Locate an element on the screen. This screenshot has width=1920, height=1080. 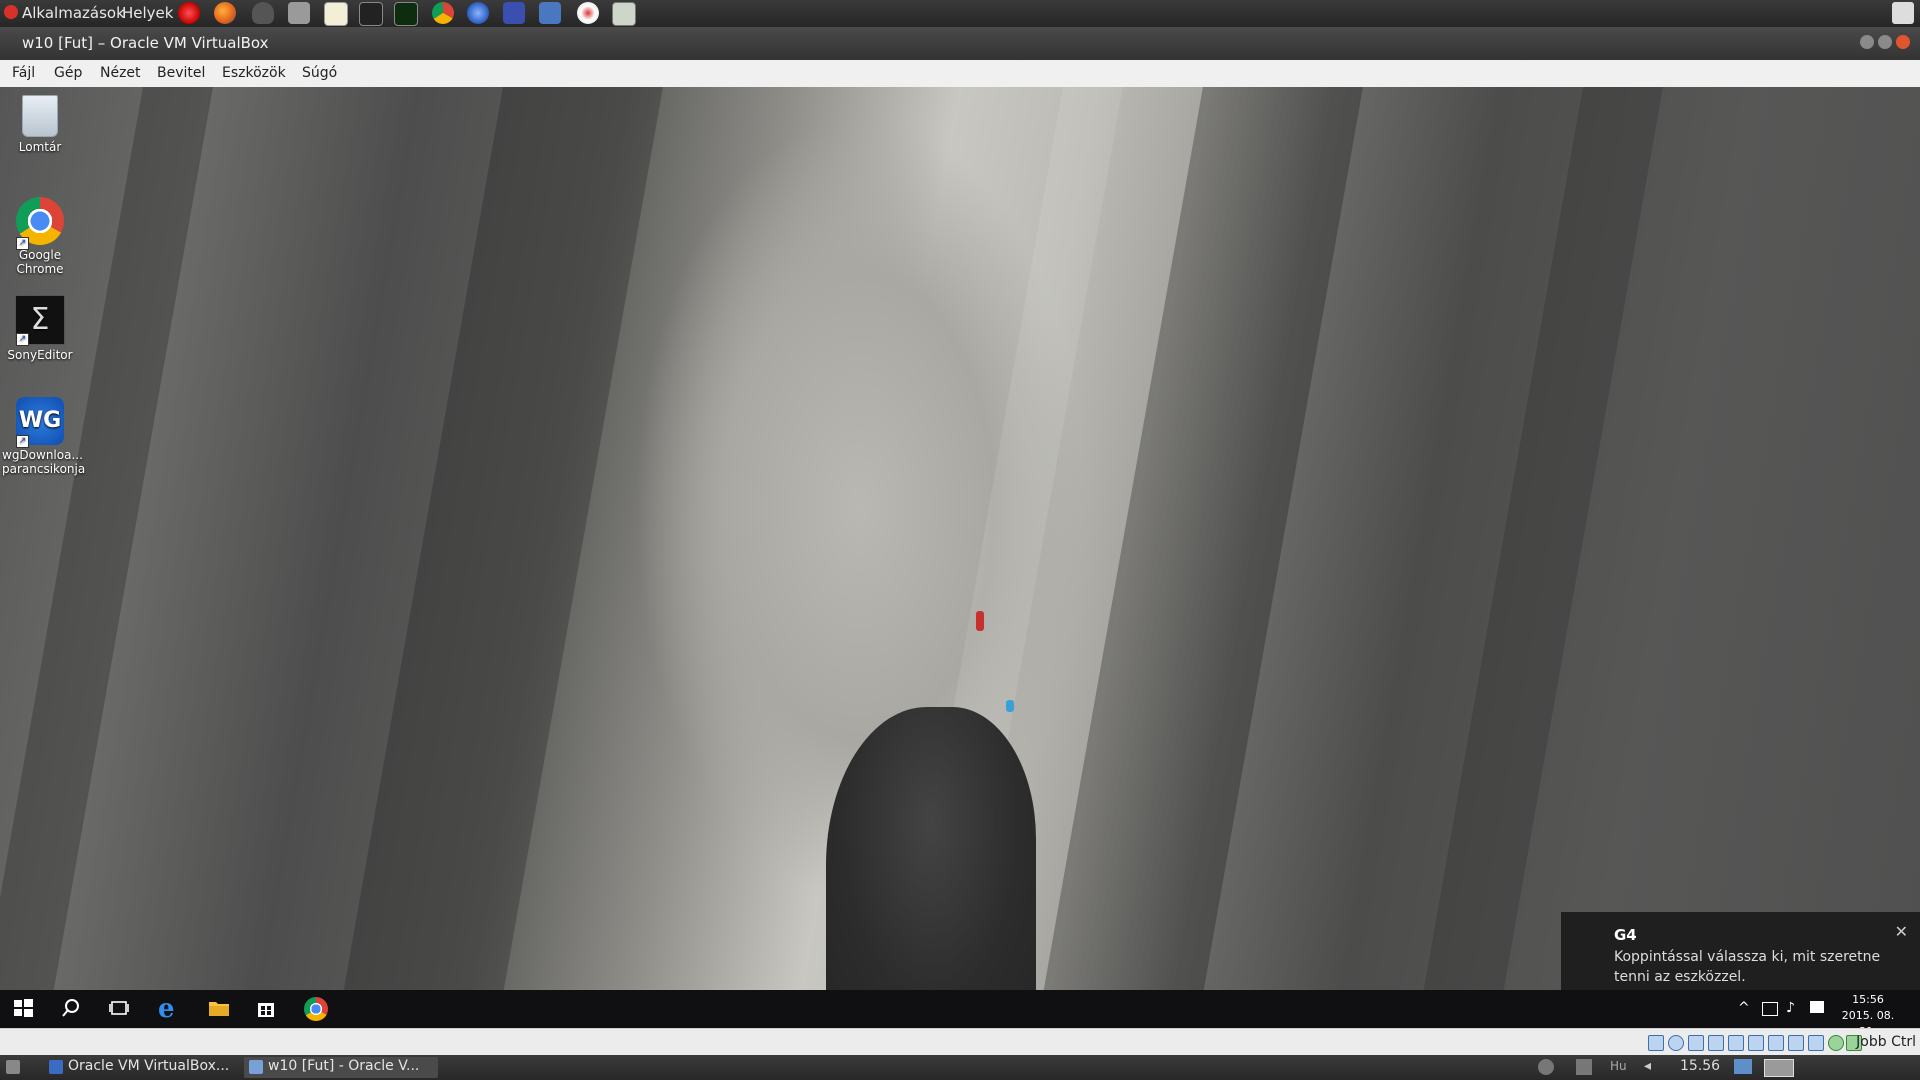
desktop-icon-label: Lomtár is located at coordinates (40, 147).